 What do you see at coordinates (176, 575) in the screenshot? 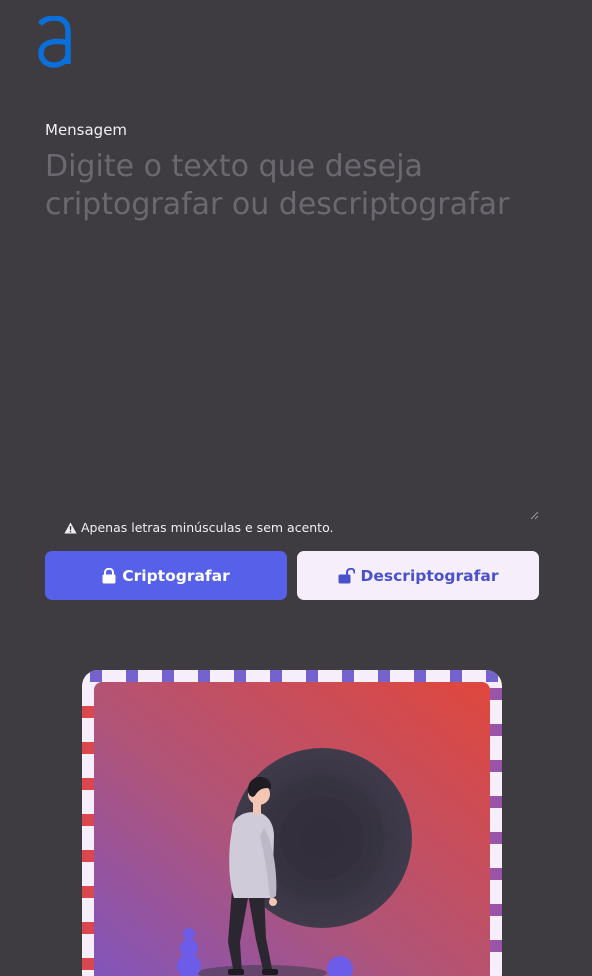
I see `encrypt-label: Criptografar` at bounding box center [176, 575].